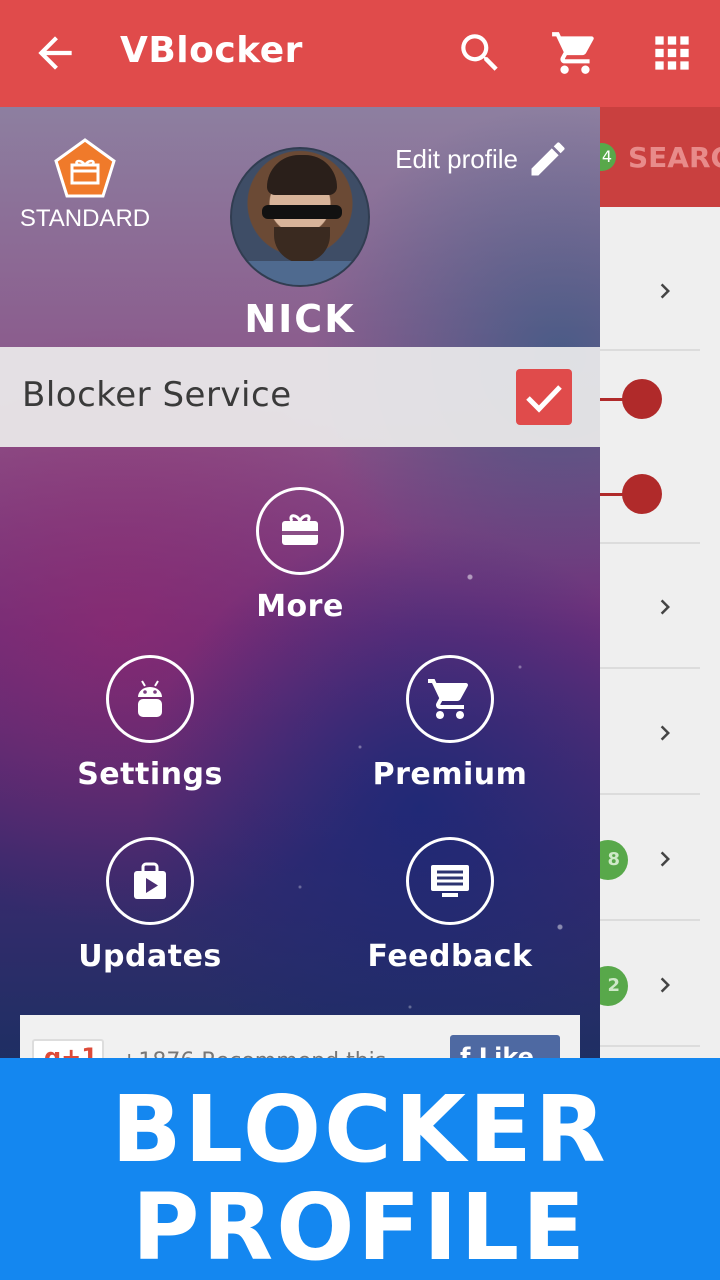 This screenshot has height=1280, width=720. What do you see at coordinates (480, 53) in the screenshot?
I see `search-icon` at bounding box center [480, 53].